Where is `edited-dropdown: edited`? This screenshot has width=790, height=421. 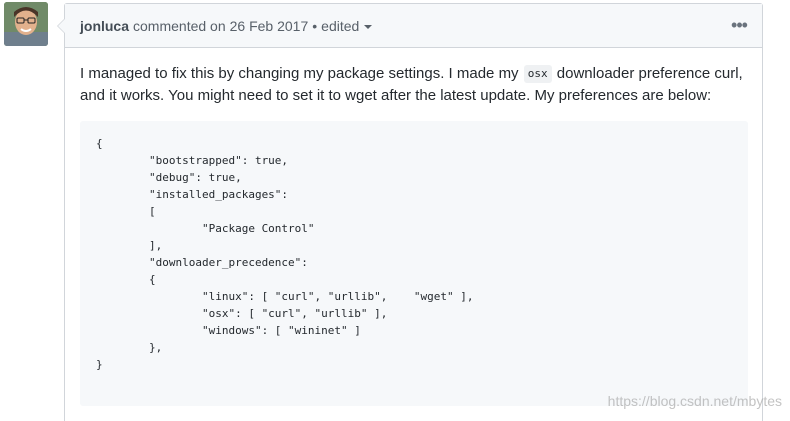
edited-dropdown: edited is located at coordinates (347, 25).